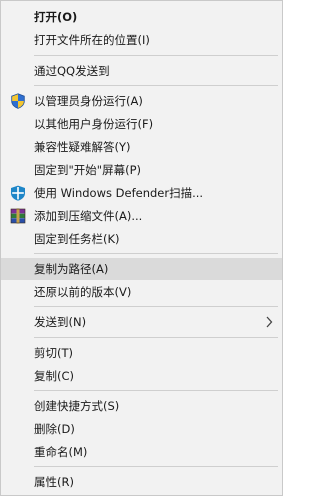 This screenshot has height=496, width=320. Describe the element at coordinates (94, 124) in the screenshot. I see `menu-item-label: 以其他用户身份运行(F)` at that location.